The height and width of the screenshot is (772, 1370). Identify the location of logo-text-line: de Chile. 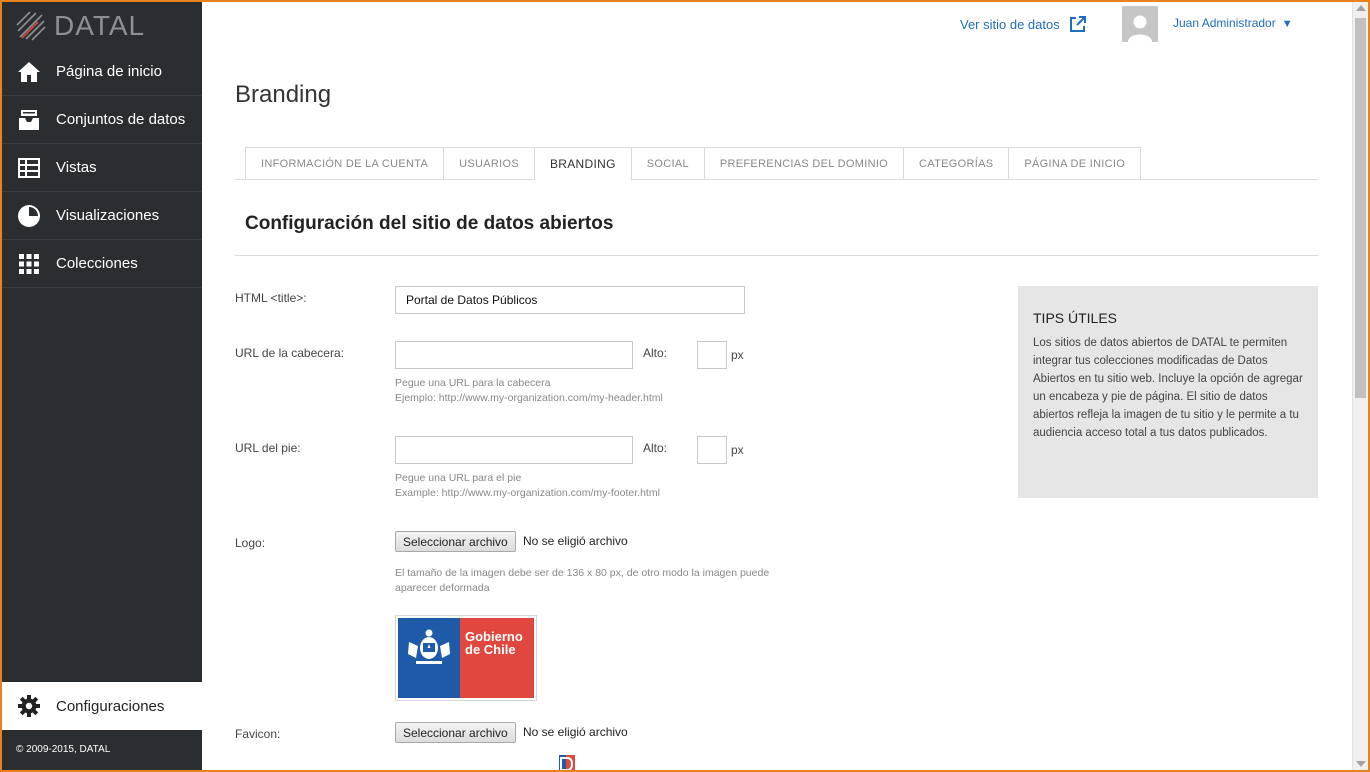
(490, 649).